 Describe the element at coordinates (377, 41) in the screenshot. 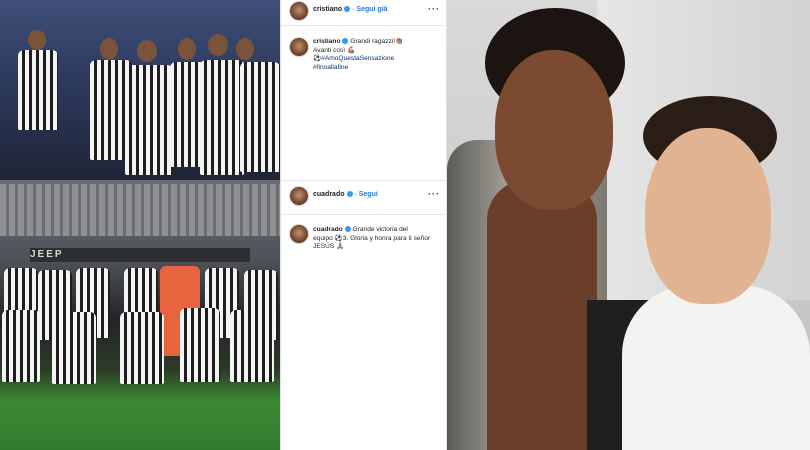

I see `caption-line: Grandi ragazzi!👏🏽` at that location.